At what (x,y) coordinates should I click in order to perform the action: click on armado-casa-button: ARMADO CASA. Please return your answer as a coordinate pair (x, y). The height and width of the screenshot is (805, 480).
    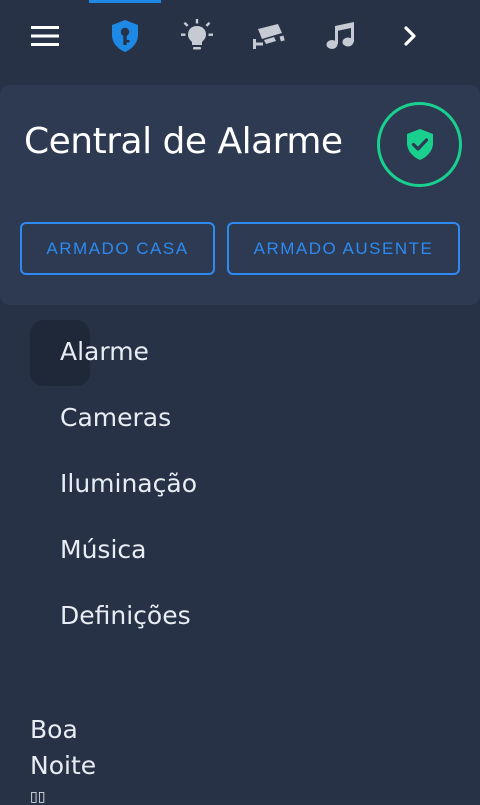
    Looking at the image, I should click on (117, 248).